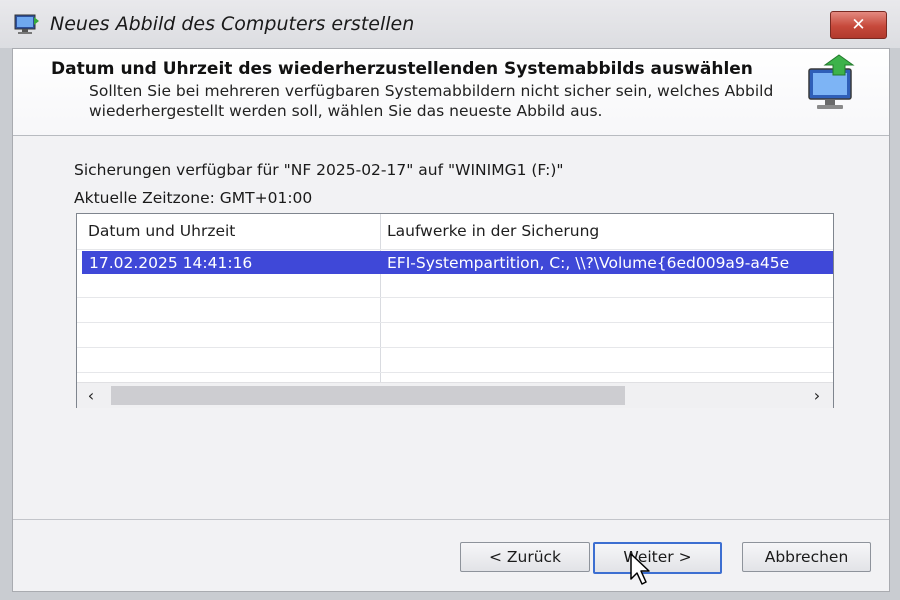  What do you see at coordinates (380, 298) in the screenshot?
I see `column-divider` at bounding box center [380, 298].